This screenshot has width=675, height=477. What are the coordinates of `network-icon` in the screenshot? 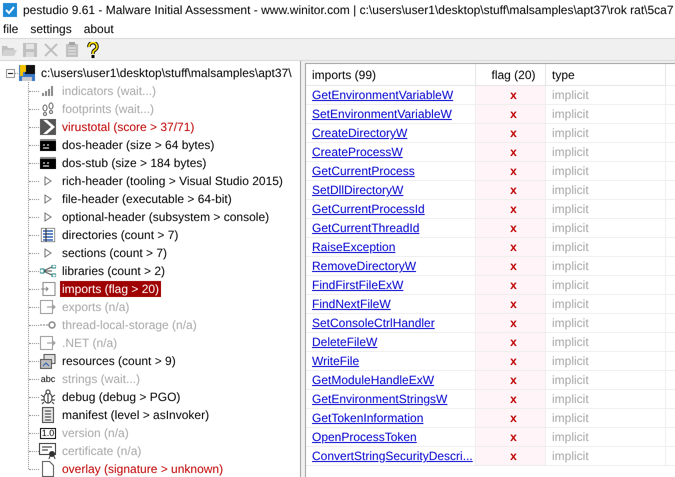 It's located at (48, 271).